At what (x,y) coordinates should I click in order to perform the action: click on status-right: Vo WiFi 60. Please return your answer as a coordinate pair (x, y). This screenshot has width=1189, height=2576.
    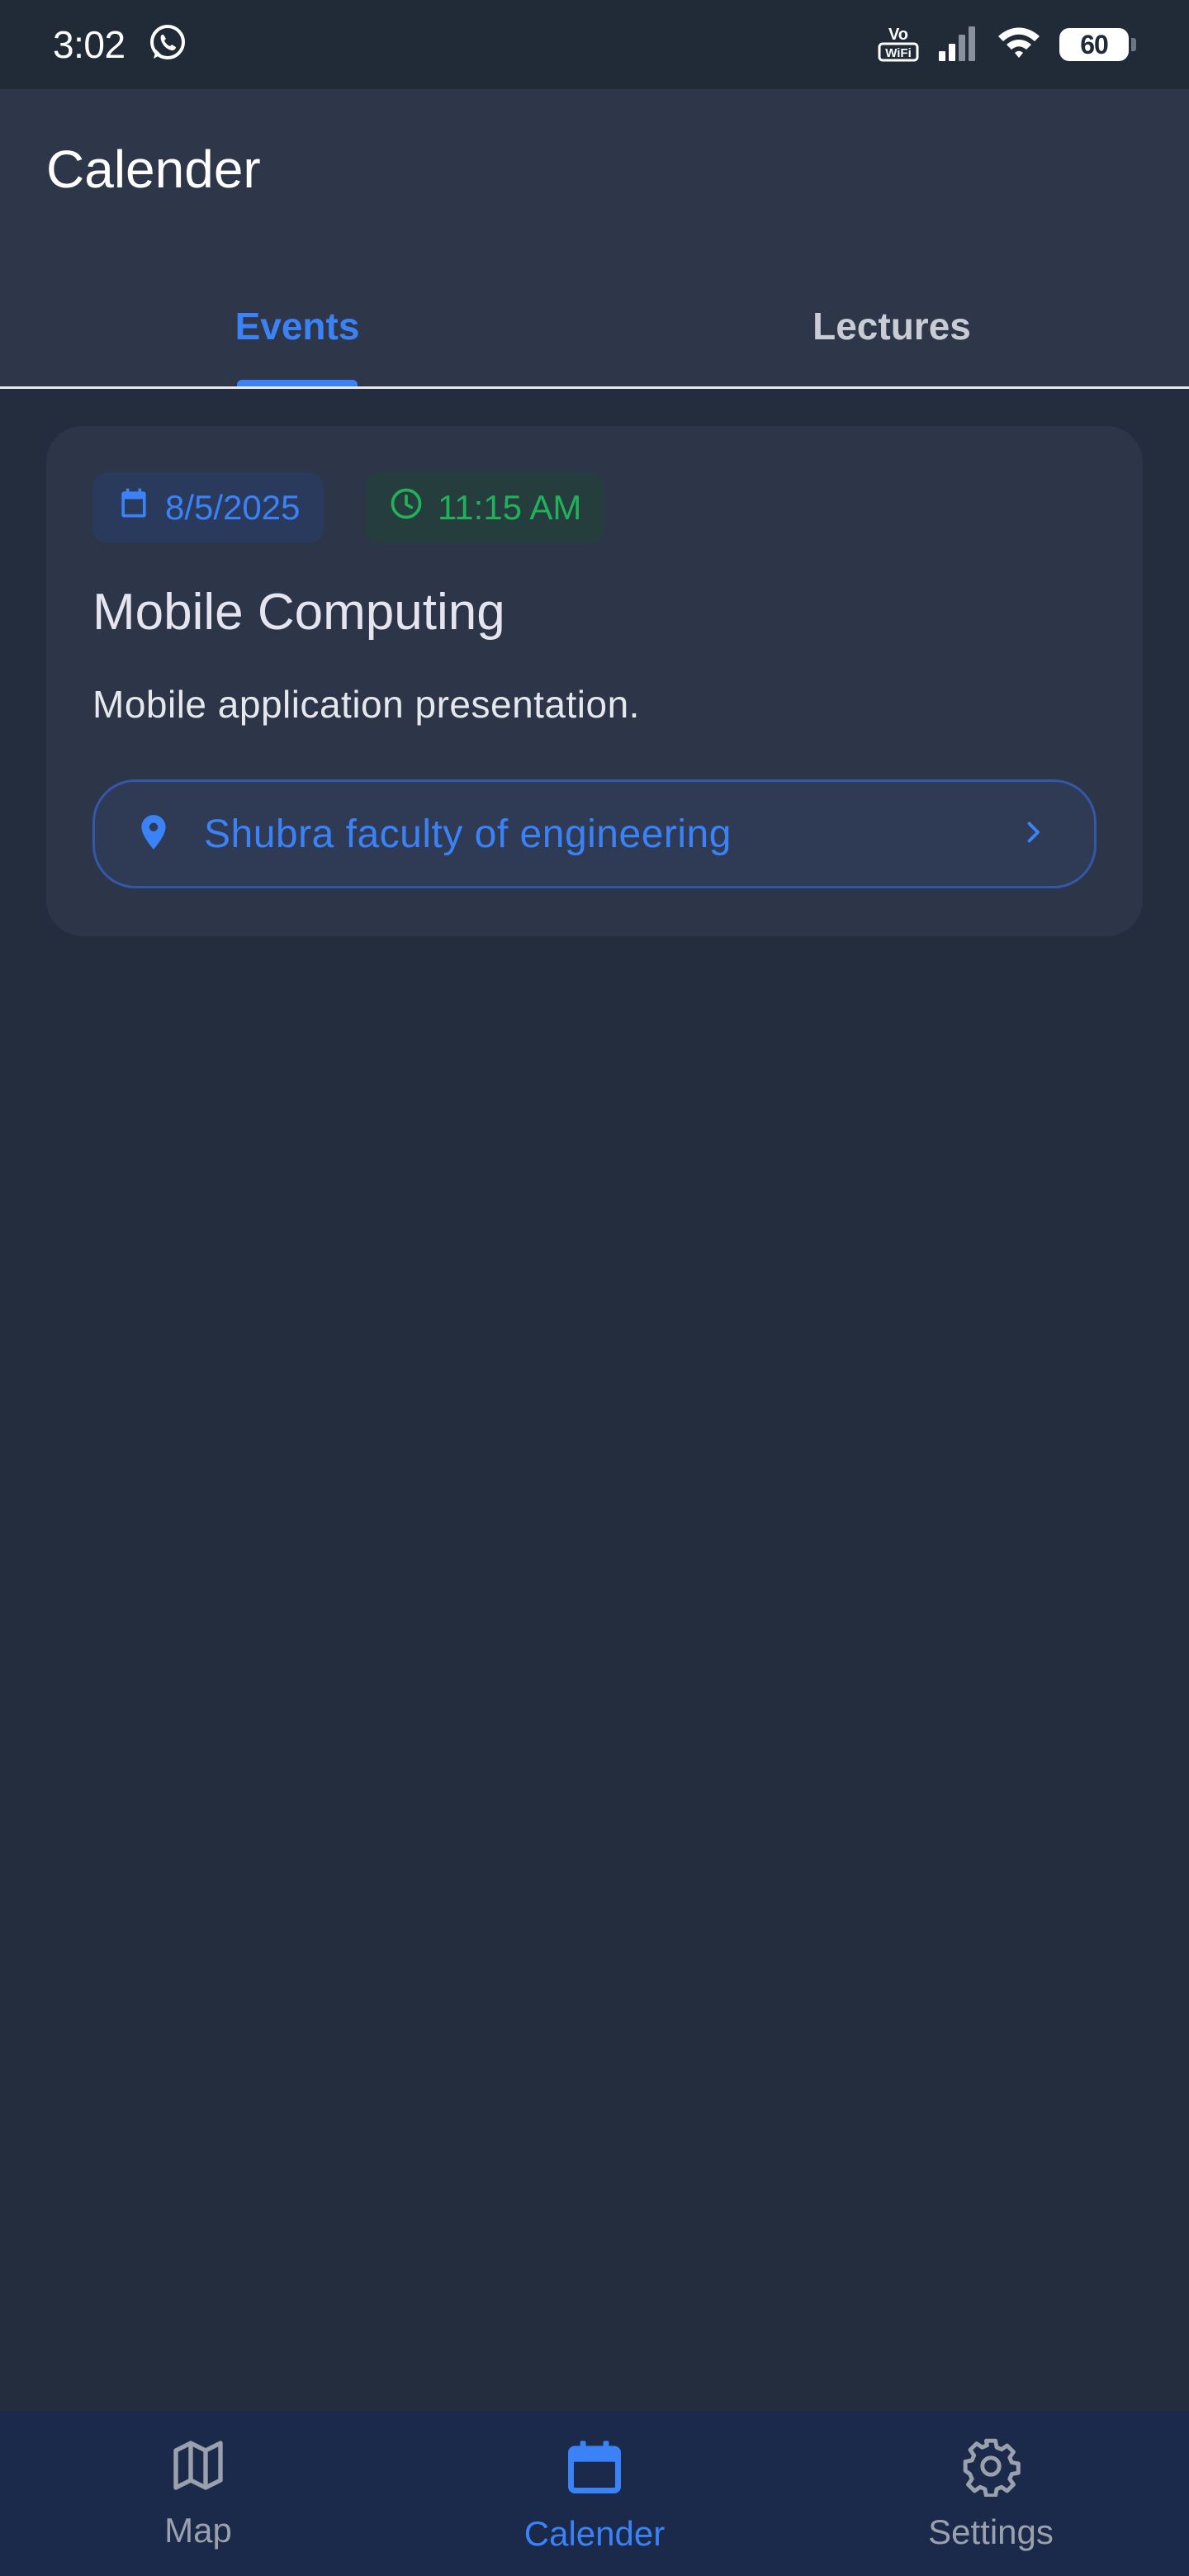
    Looking at the image, I should click on (1007, 45).